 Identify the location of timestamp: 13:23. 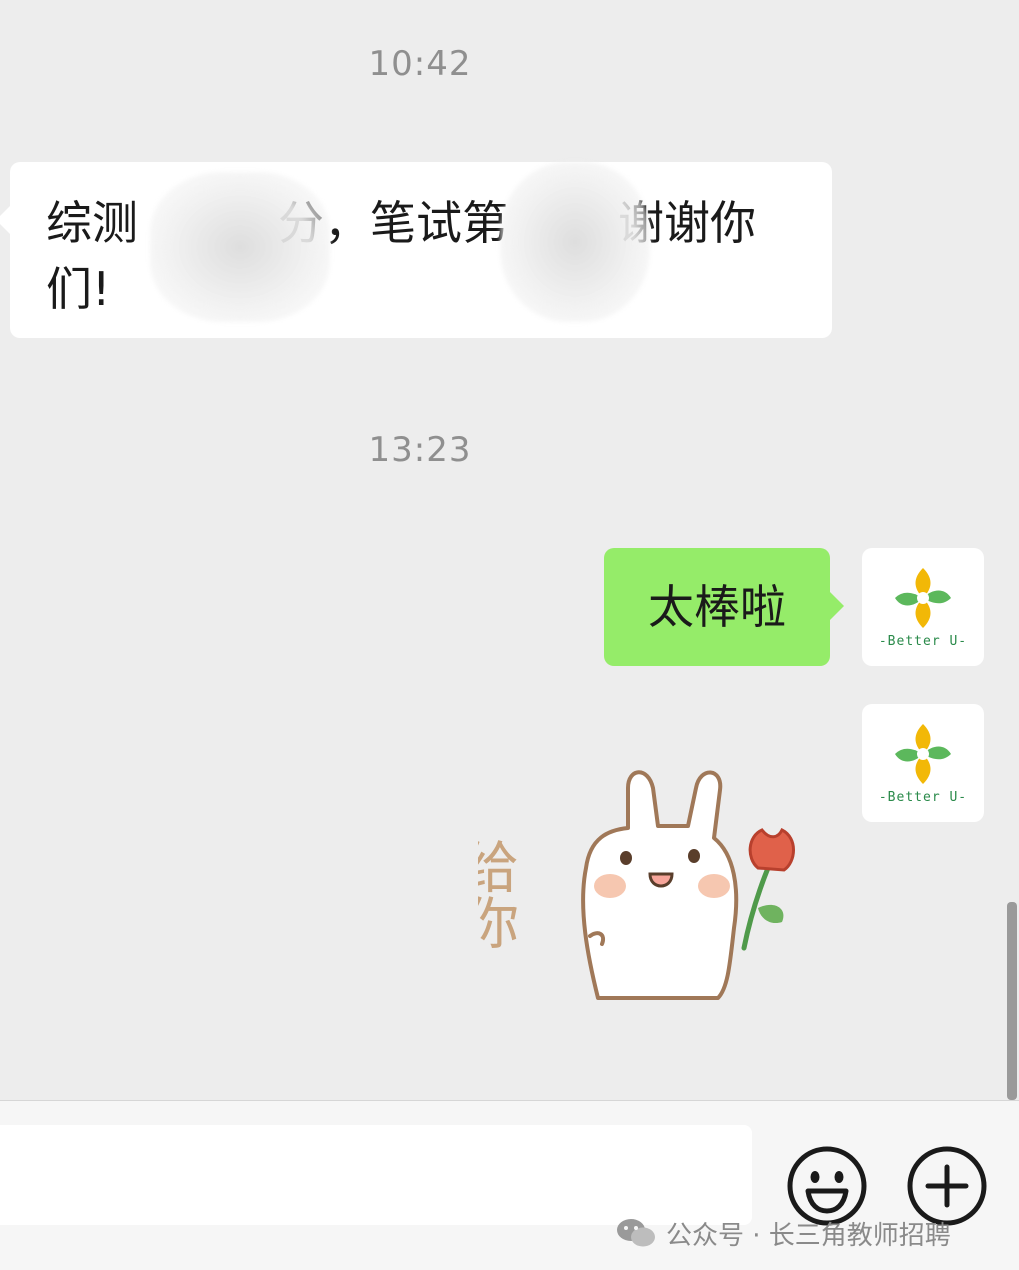
(420, 450).